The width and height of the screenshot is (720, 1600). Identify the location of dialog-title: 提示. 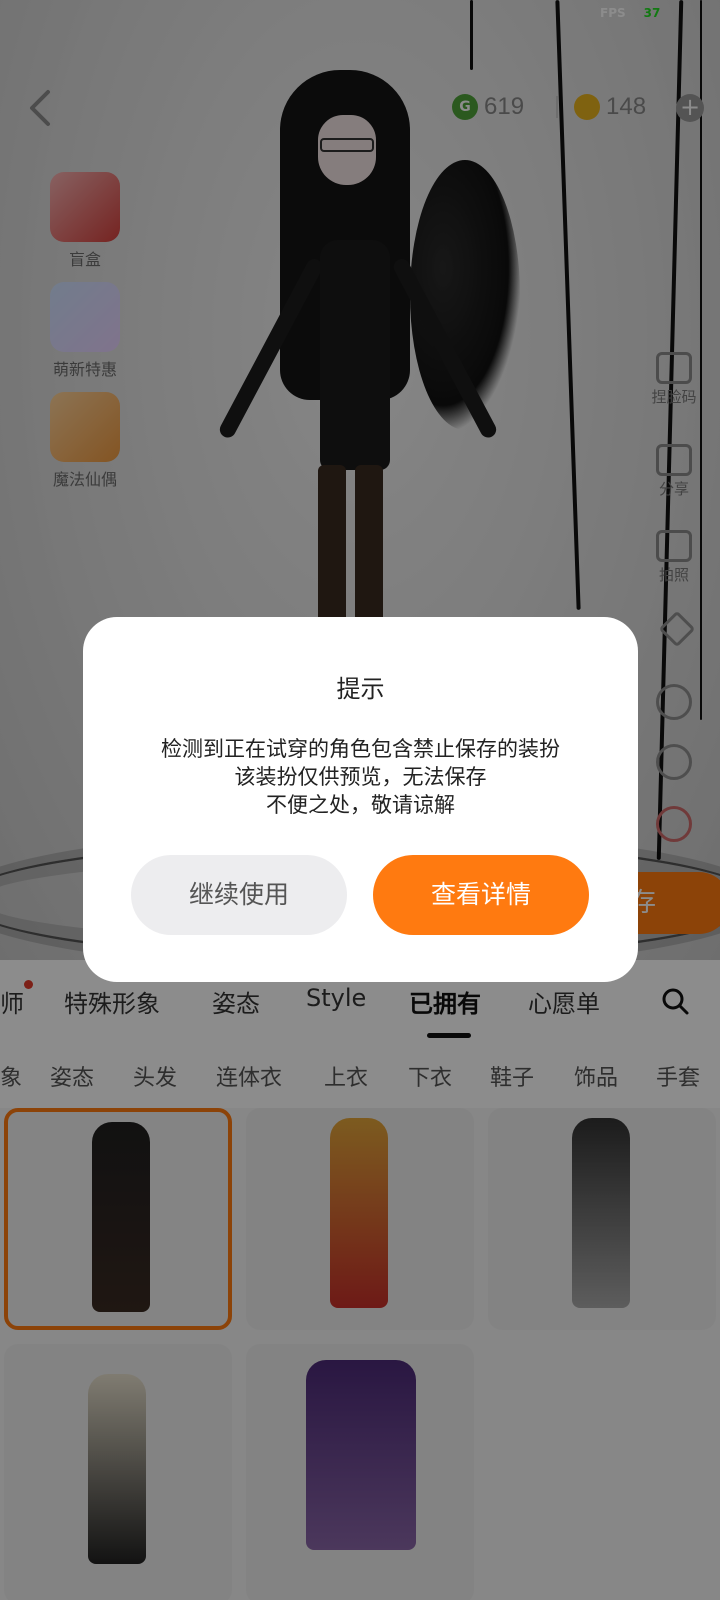
(360, 689).